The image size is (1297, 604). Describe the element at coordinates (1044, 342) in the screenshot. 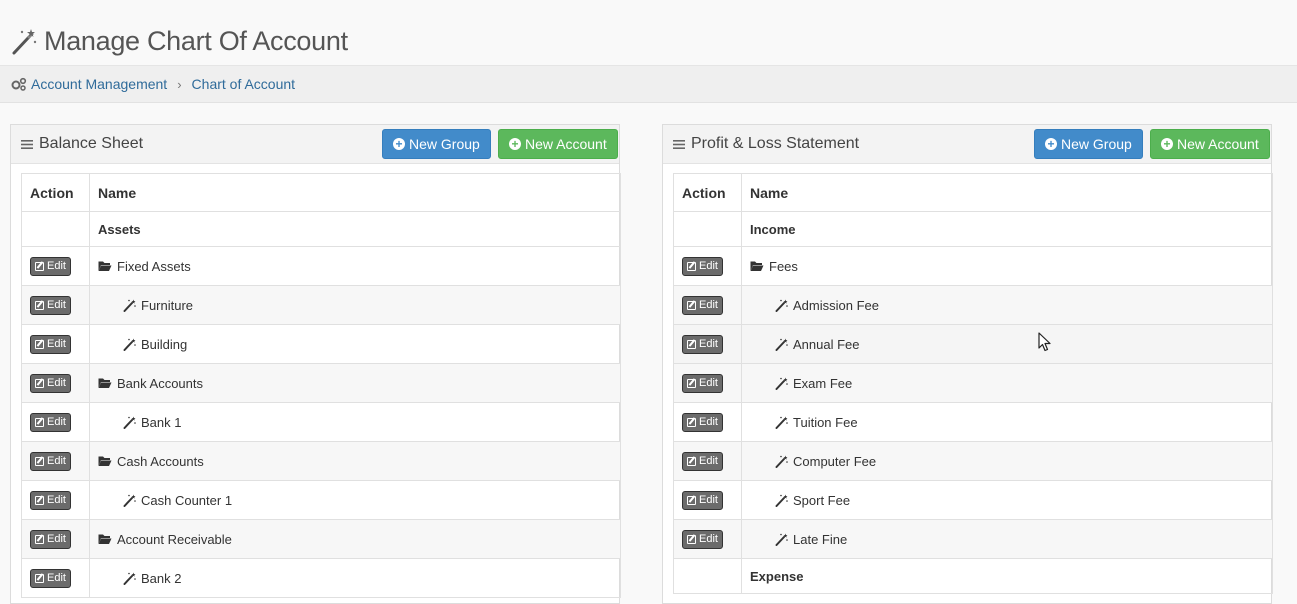

I see `mouse-cursor-icon` at that location.